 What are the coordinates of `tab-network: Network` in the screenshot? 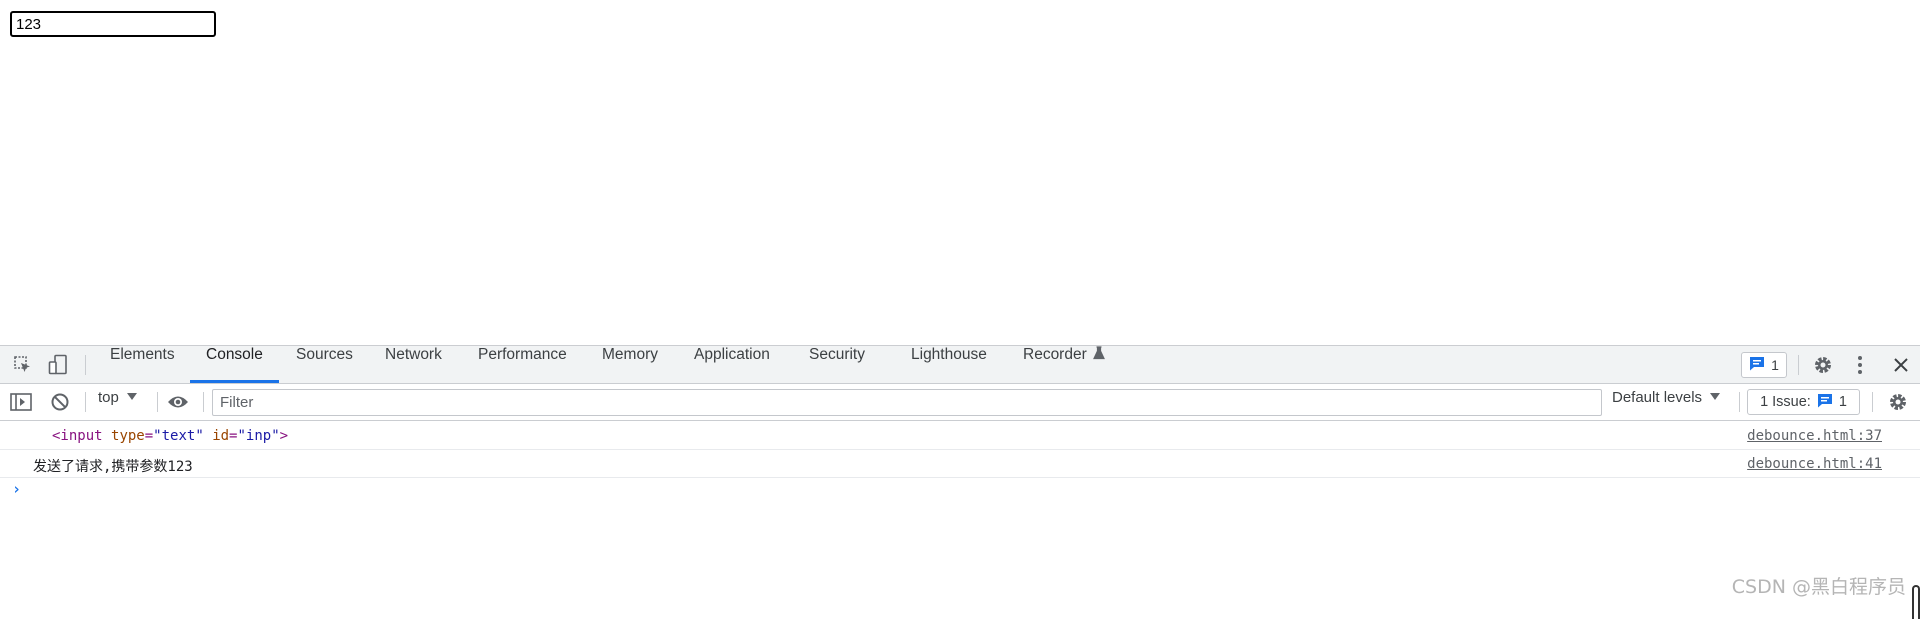 It's located at (413, 364).